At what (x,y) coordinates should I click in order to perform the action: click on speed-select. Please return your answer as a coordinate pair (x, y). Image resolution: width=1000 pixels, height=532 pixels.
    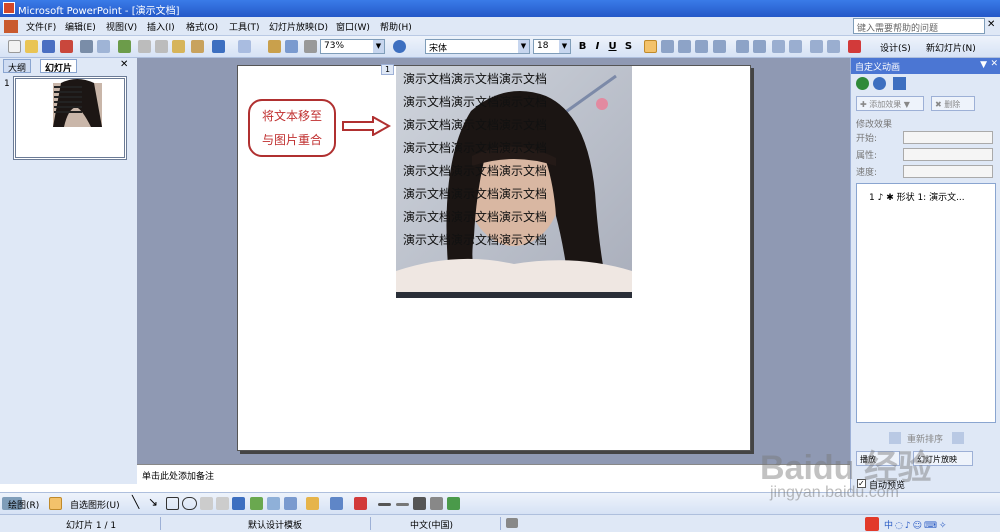
    Looking at the image, I should click on (948, 171).